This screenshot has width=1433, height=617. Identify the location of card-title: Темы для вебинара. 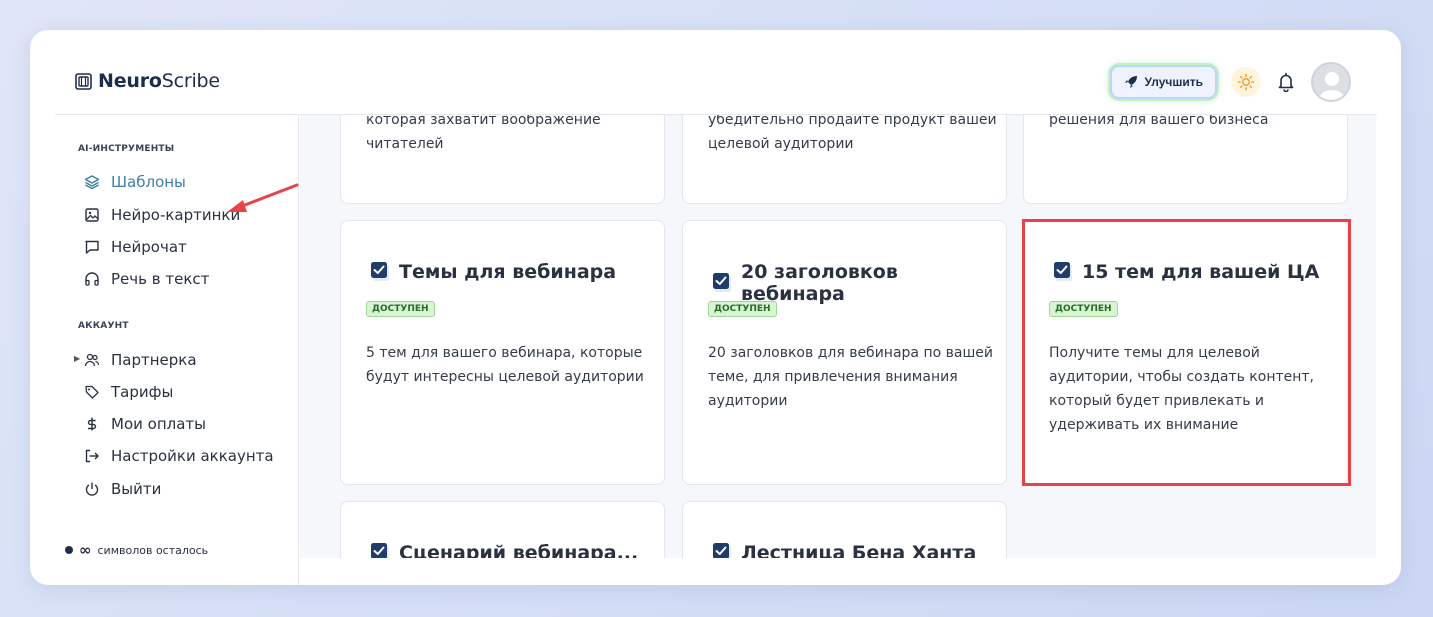
(493, 272).